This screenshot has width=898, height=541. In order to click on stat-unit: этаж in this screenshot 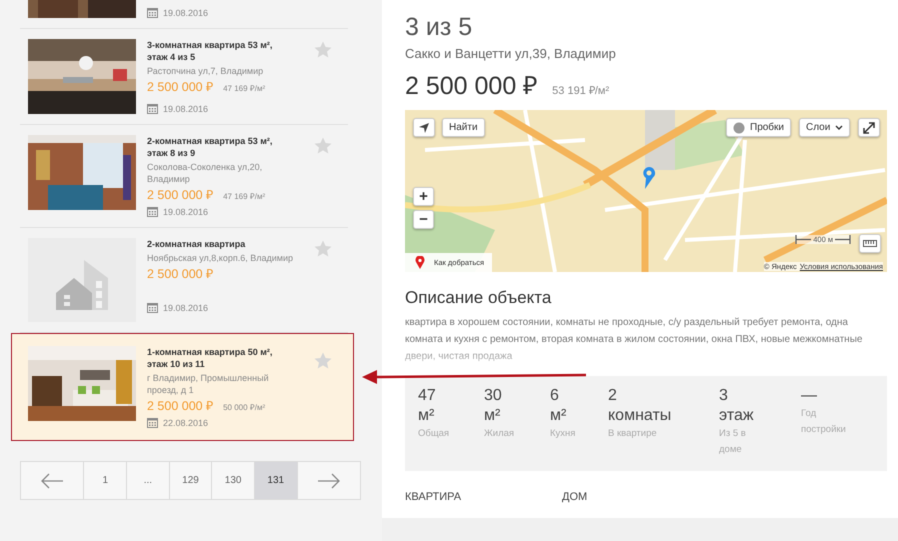, I will do `click(737, 416)`.